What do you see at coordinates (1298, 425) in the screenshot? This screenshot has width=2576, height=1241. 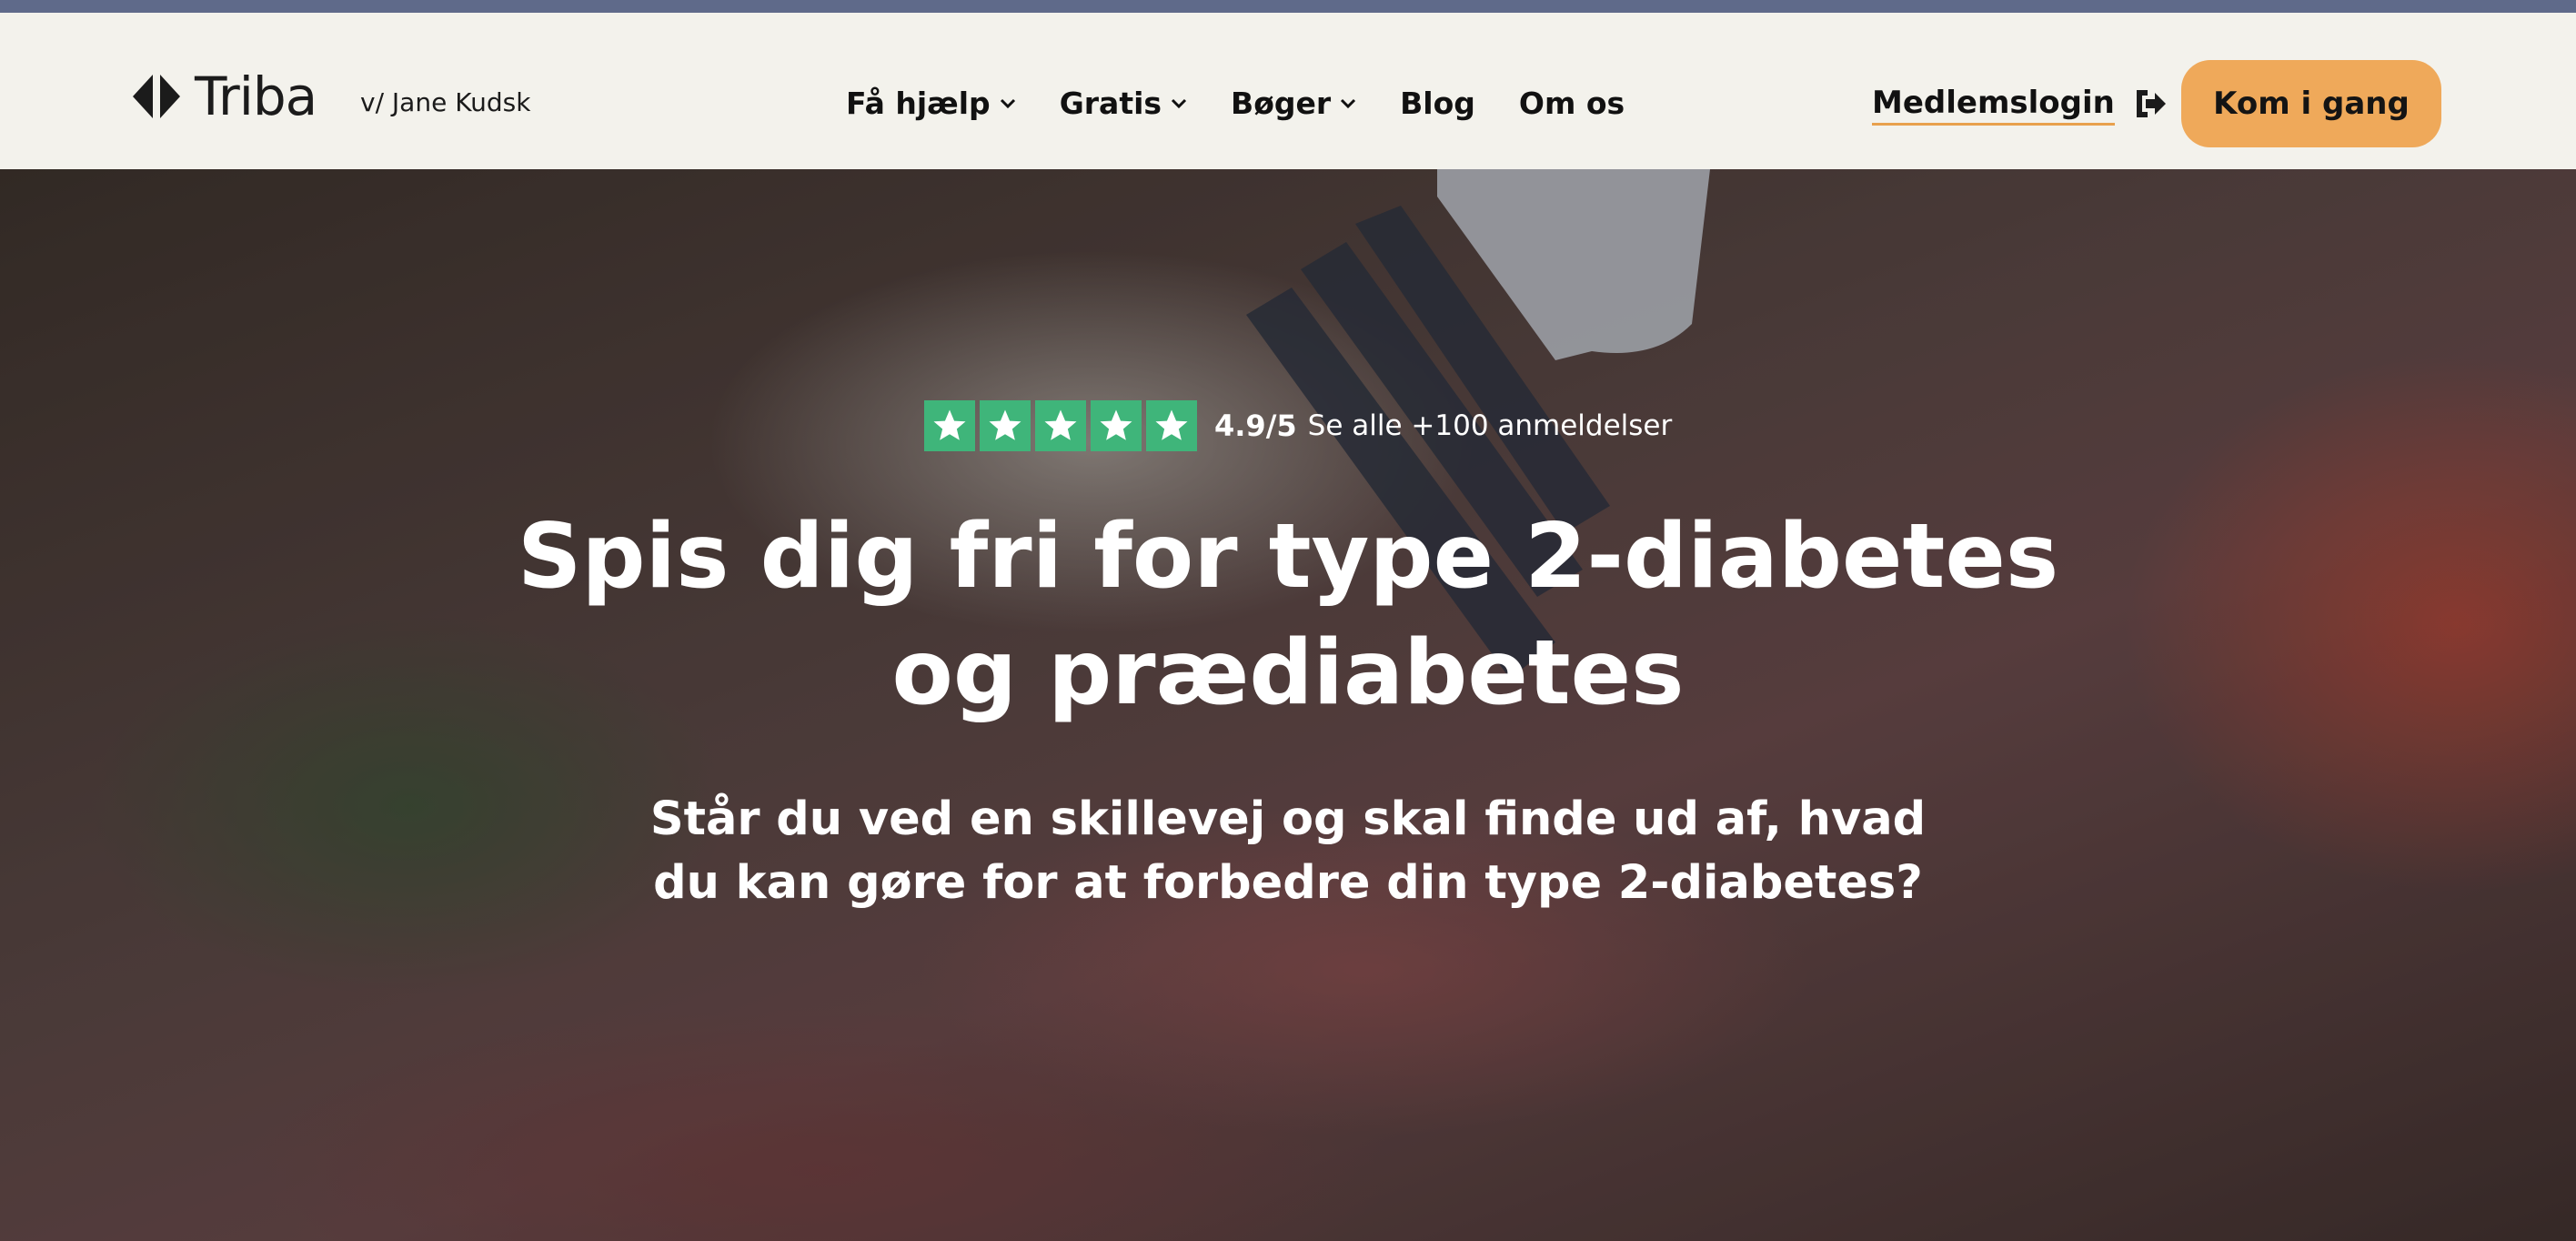 I see `trustpilot-rating: 4.9/5 Se alle +100 anmeldelser` at bounding box center [1298, 425].